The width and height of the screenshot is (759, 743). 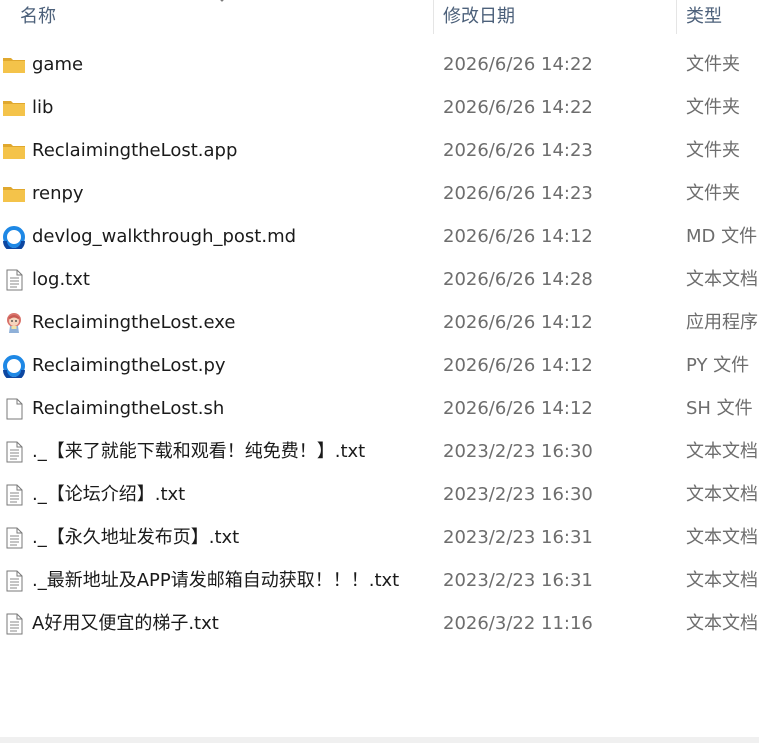 What do you see at coordinates (164, 236) in the screenshot?
I see `file-name: devlog_walkthrough_post.md` at bounding box center [164, 236].